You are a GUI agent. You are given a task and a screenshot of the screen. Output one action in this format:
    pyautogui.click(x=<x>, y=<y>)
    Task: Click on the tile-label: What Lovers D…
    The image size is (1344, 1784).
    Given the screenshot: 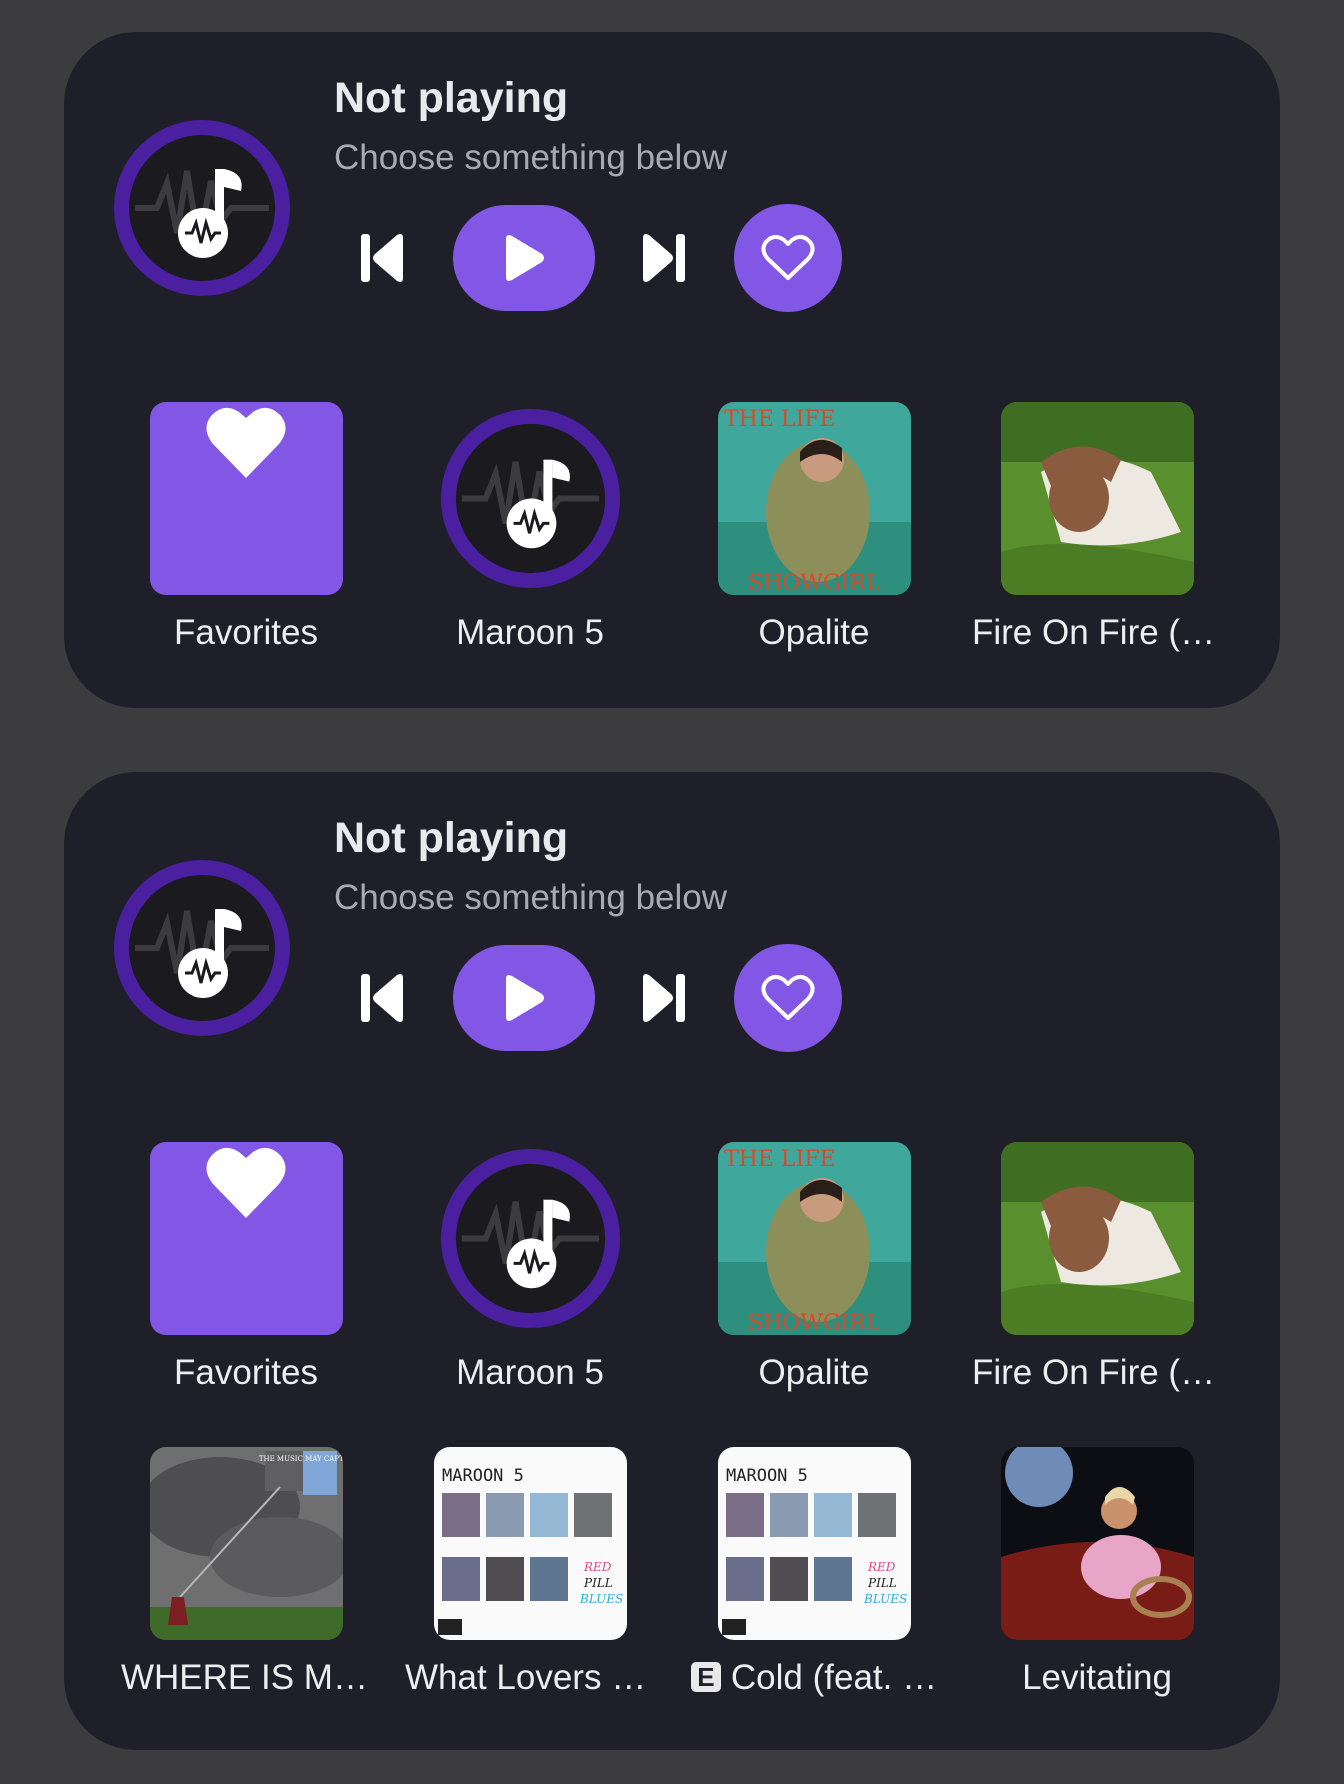 What is the action you would take?
    pyautogui.click(x=530, y=1677)
    